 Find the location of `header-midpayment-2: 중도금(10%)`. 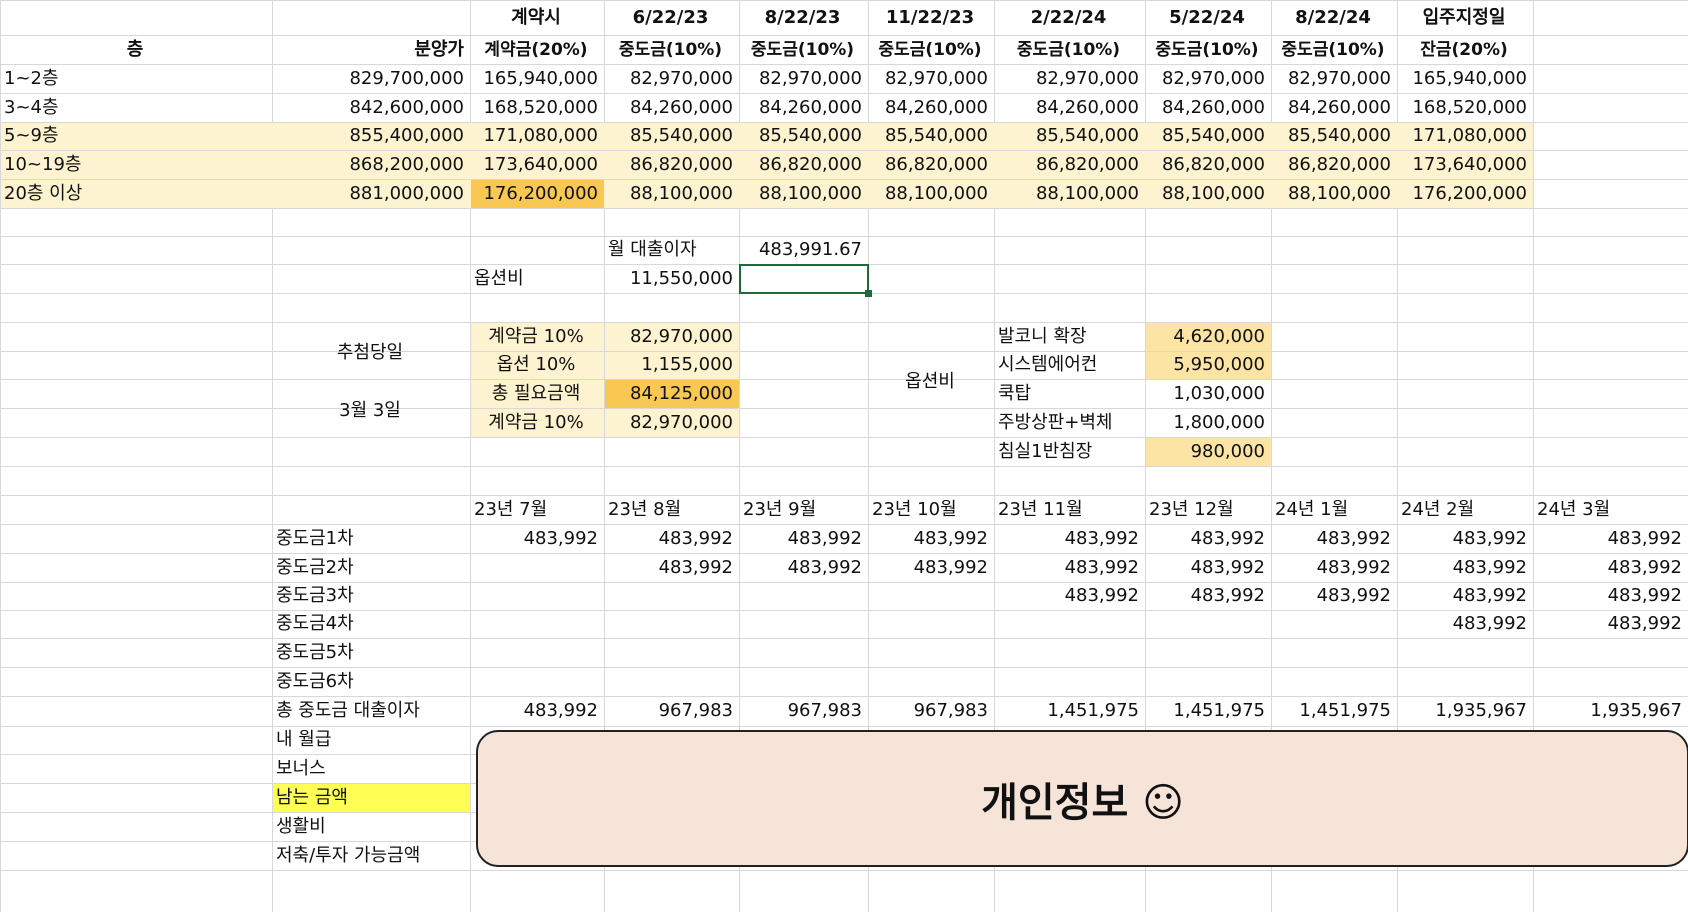

header-midpayment-2: 중도금(10%) is located at coordinates (802, 50).